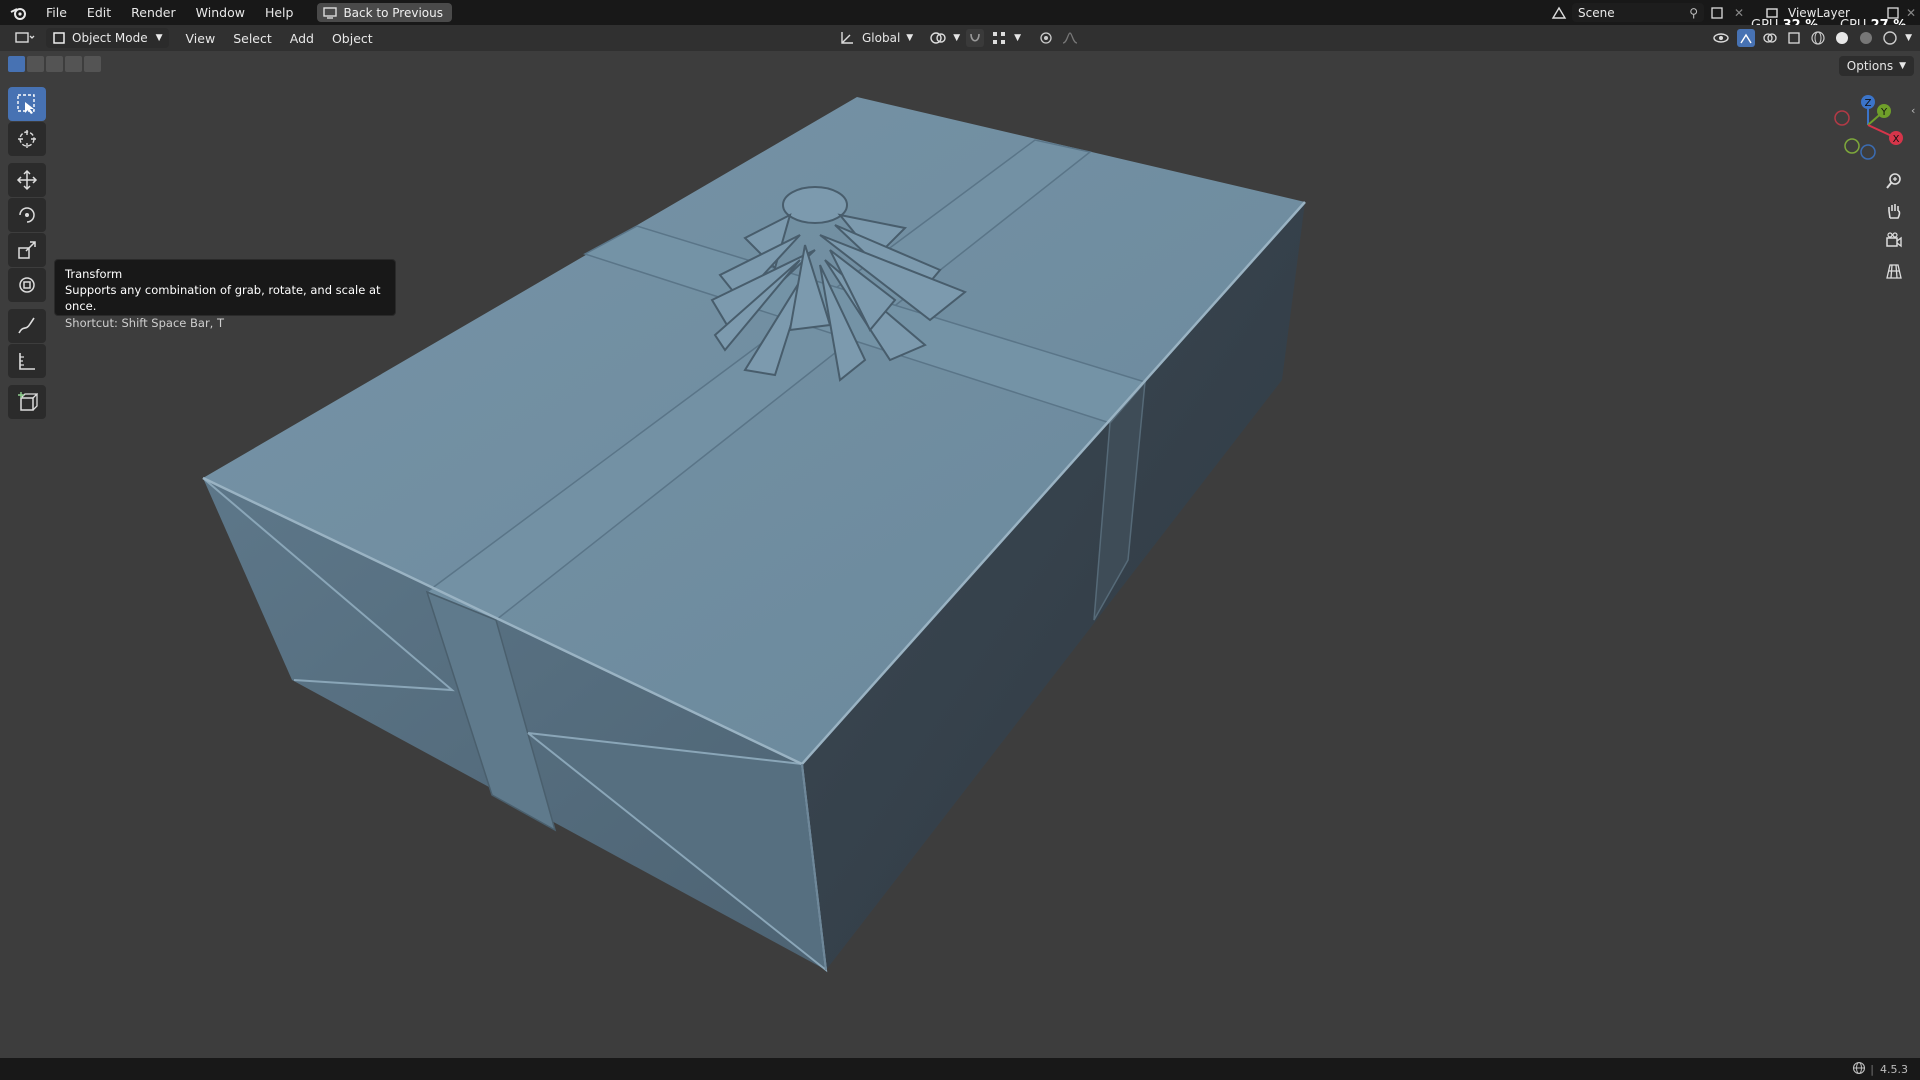 The width and height of the screenshot is (1920, 1080). I want to click on select-box-icon, so click(26, 104).